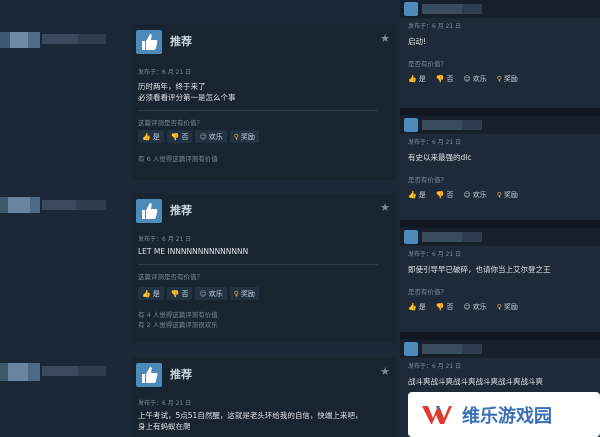 The width and height of the screenshot is (600, 437). What do you see at coordinates (500, 54) in the screenshot?
I see `comment-card: 发布于：6 月 21 日 启动! 是否有价值？ 👍 是 👎 否 ☺ 欢乐 ♀ 奖励` at bounding box center [500, 54].